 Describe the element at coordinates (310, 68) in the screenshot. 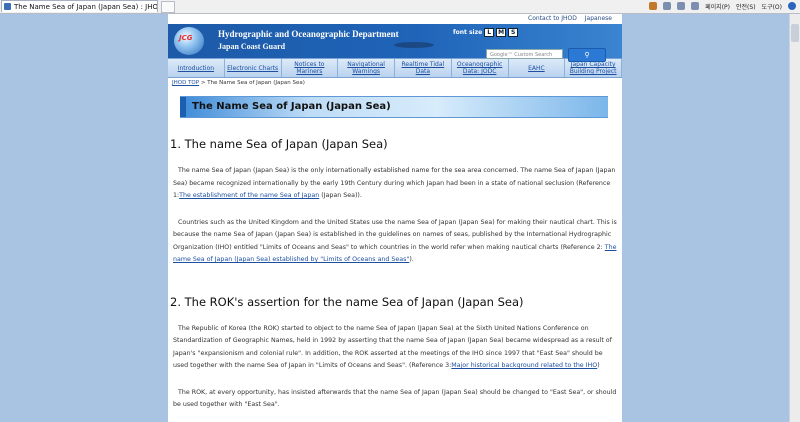

I see `nav-notices: Notices to Mariners` at that location.